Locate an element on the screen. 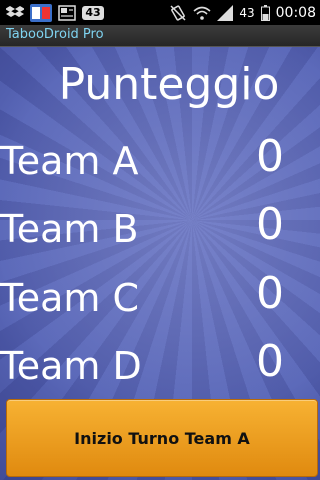  vibrate-icon is located at coordinates (178, 13).